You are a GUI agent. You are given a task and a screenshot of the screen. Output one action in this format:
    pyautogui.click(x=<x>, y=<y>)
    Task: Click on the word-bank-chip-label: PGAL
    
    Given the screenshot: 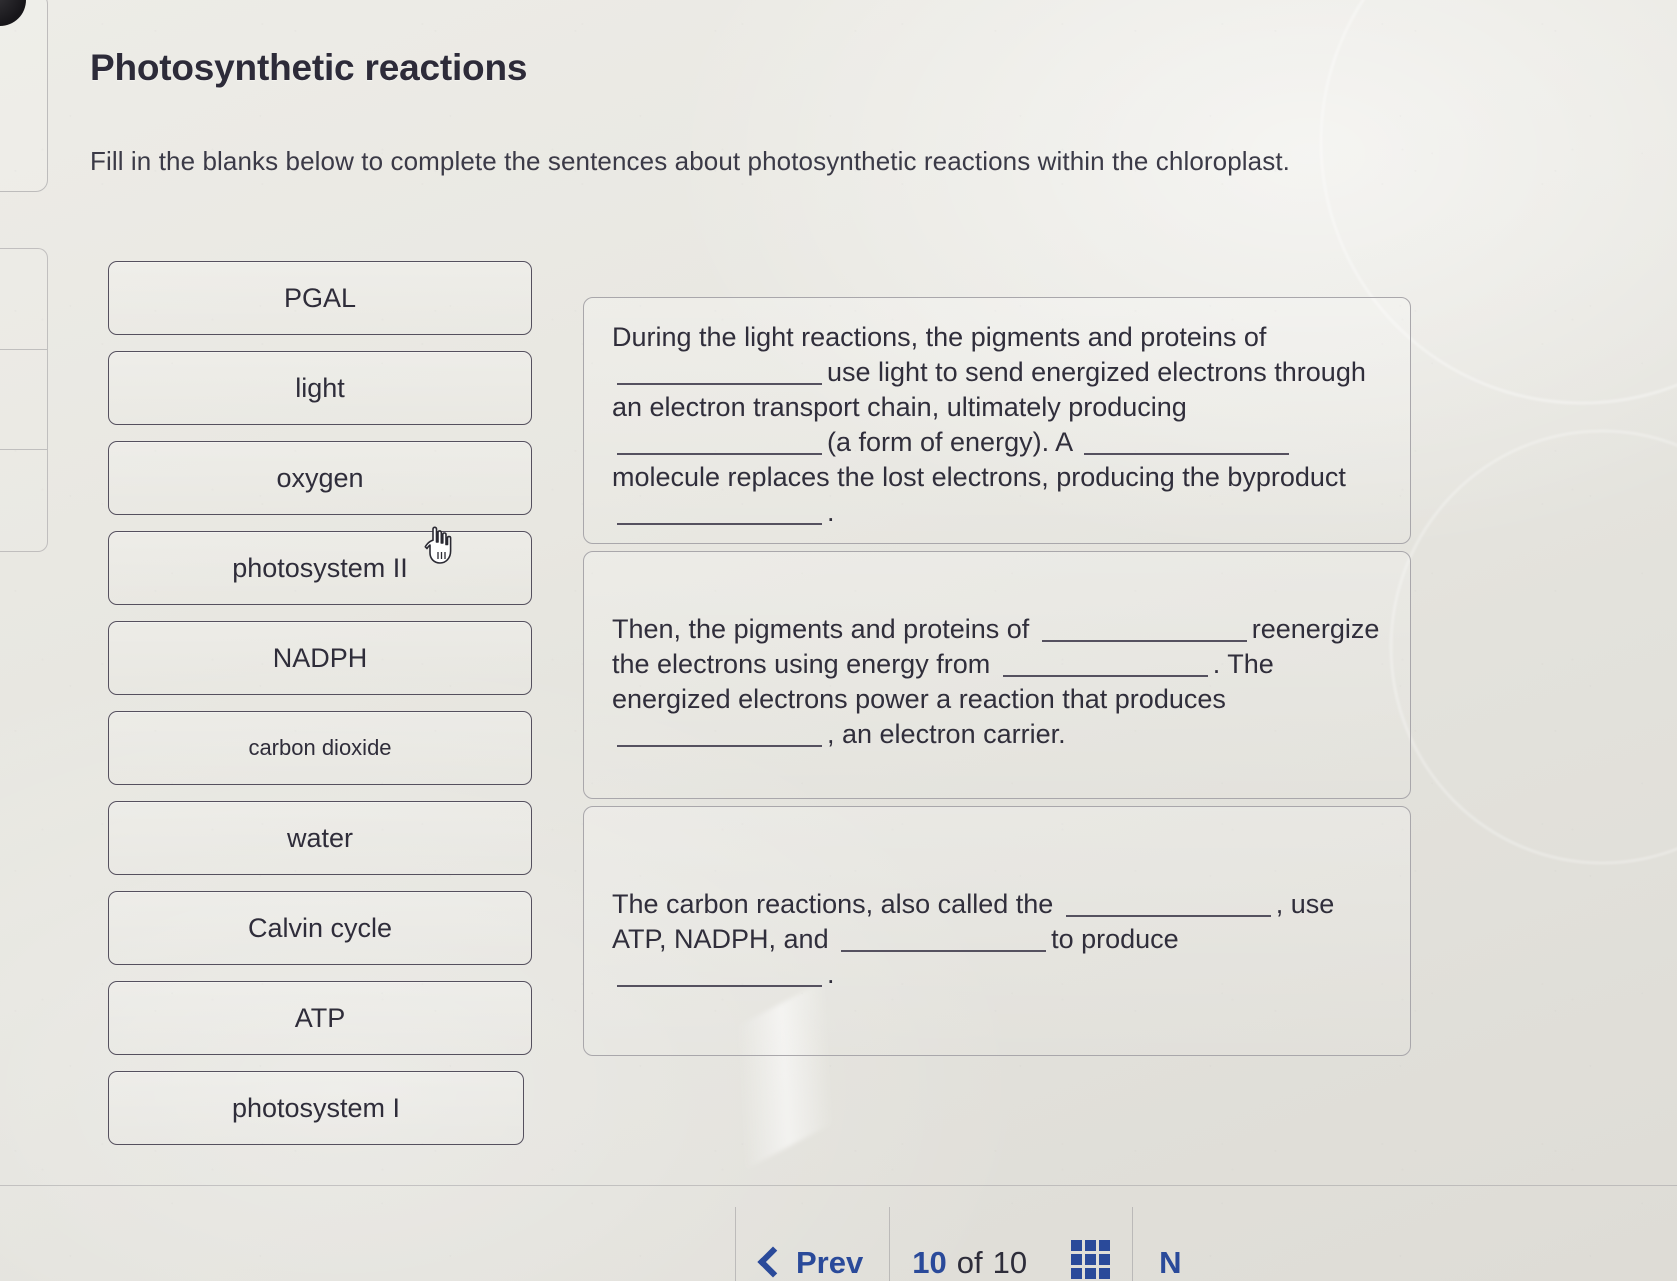 What is the action you would take?
    pyautogui.click(x=320, y=297)
    